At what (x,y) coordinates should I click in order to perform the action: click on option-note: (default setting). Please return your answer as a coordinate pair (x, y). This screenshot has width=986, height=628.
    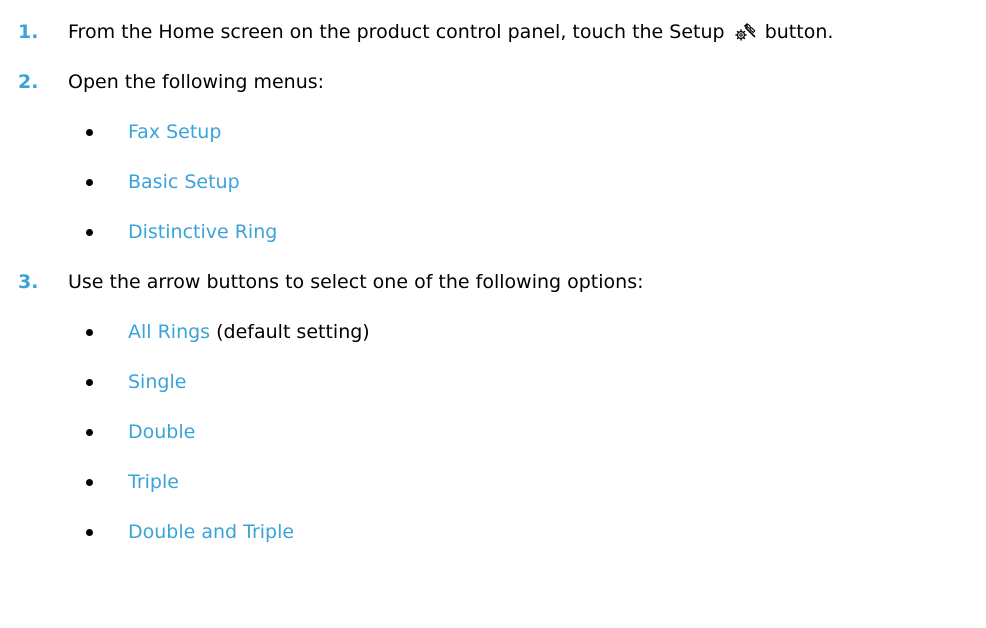
    Looking at the image, I should click on (293, 332).